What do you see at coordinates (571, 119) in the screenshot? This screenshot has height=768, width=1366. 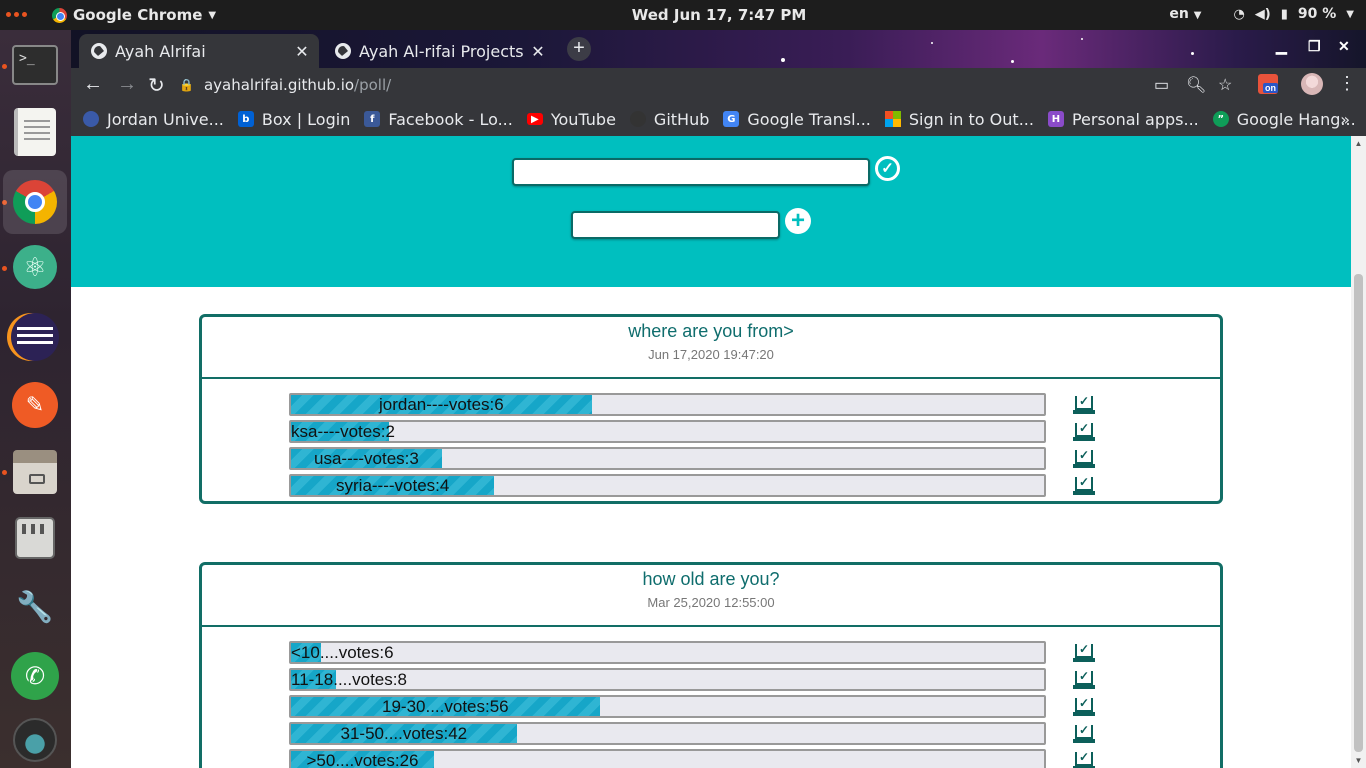 I see `bookmark-youtube: ▶ YouTube` at bounding box center [571, 119].